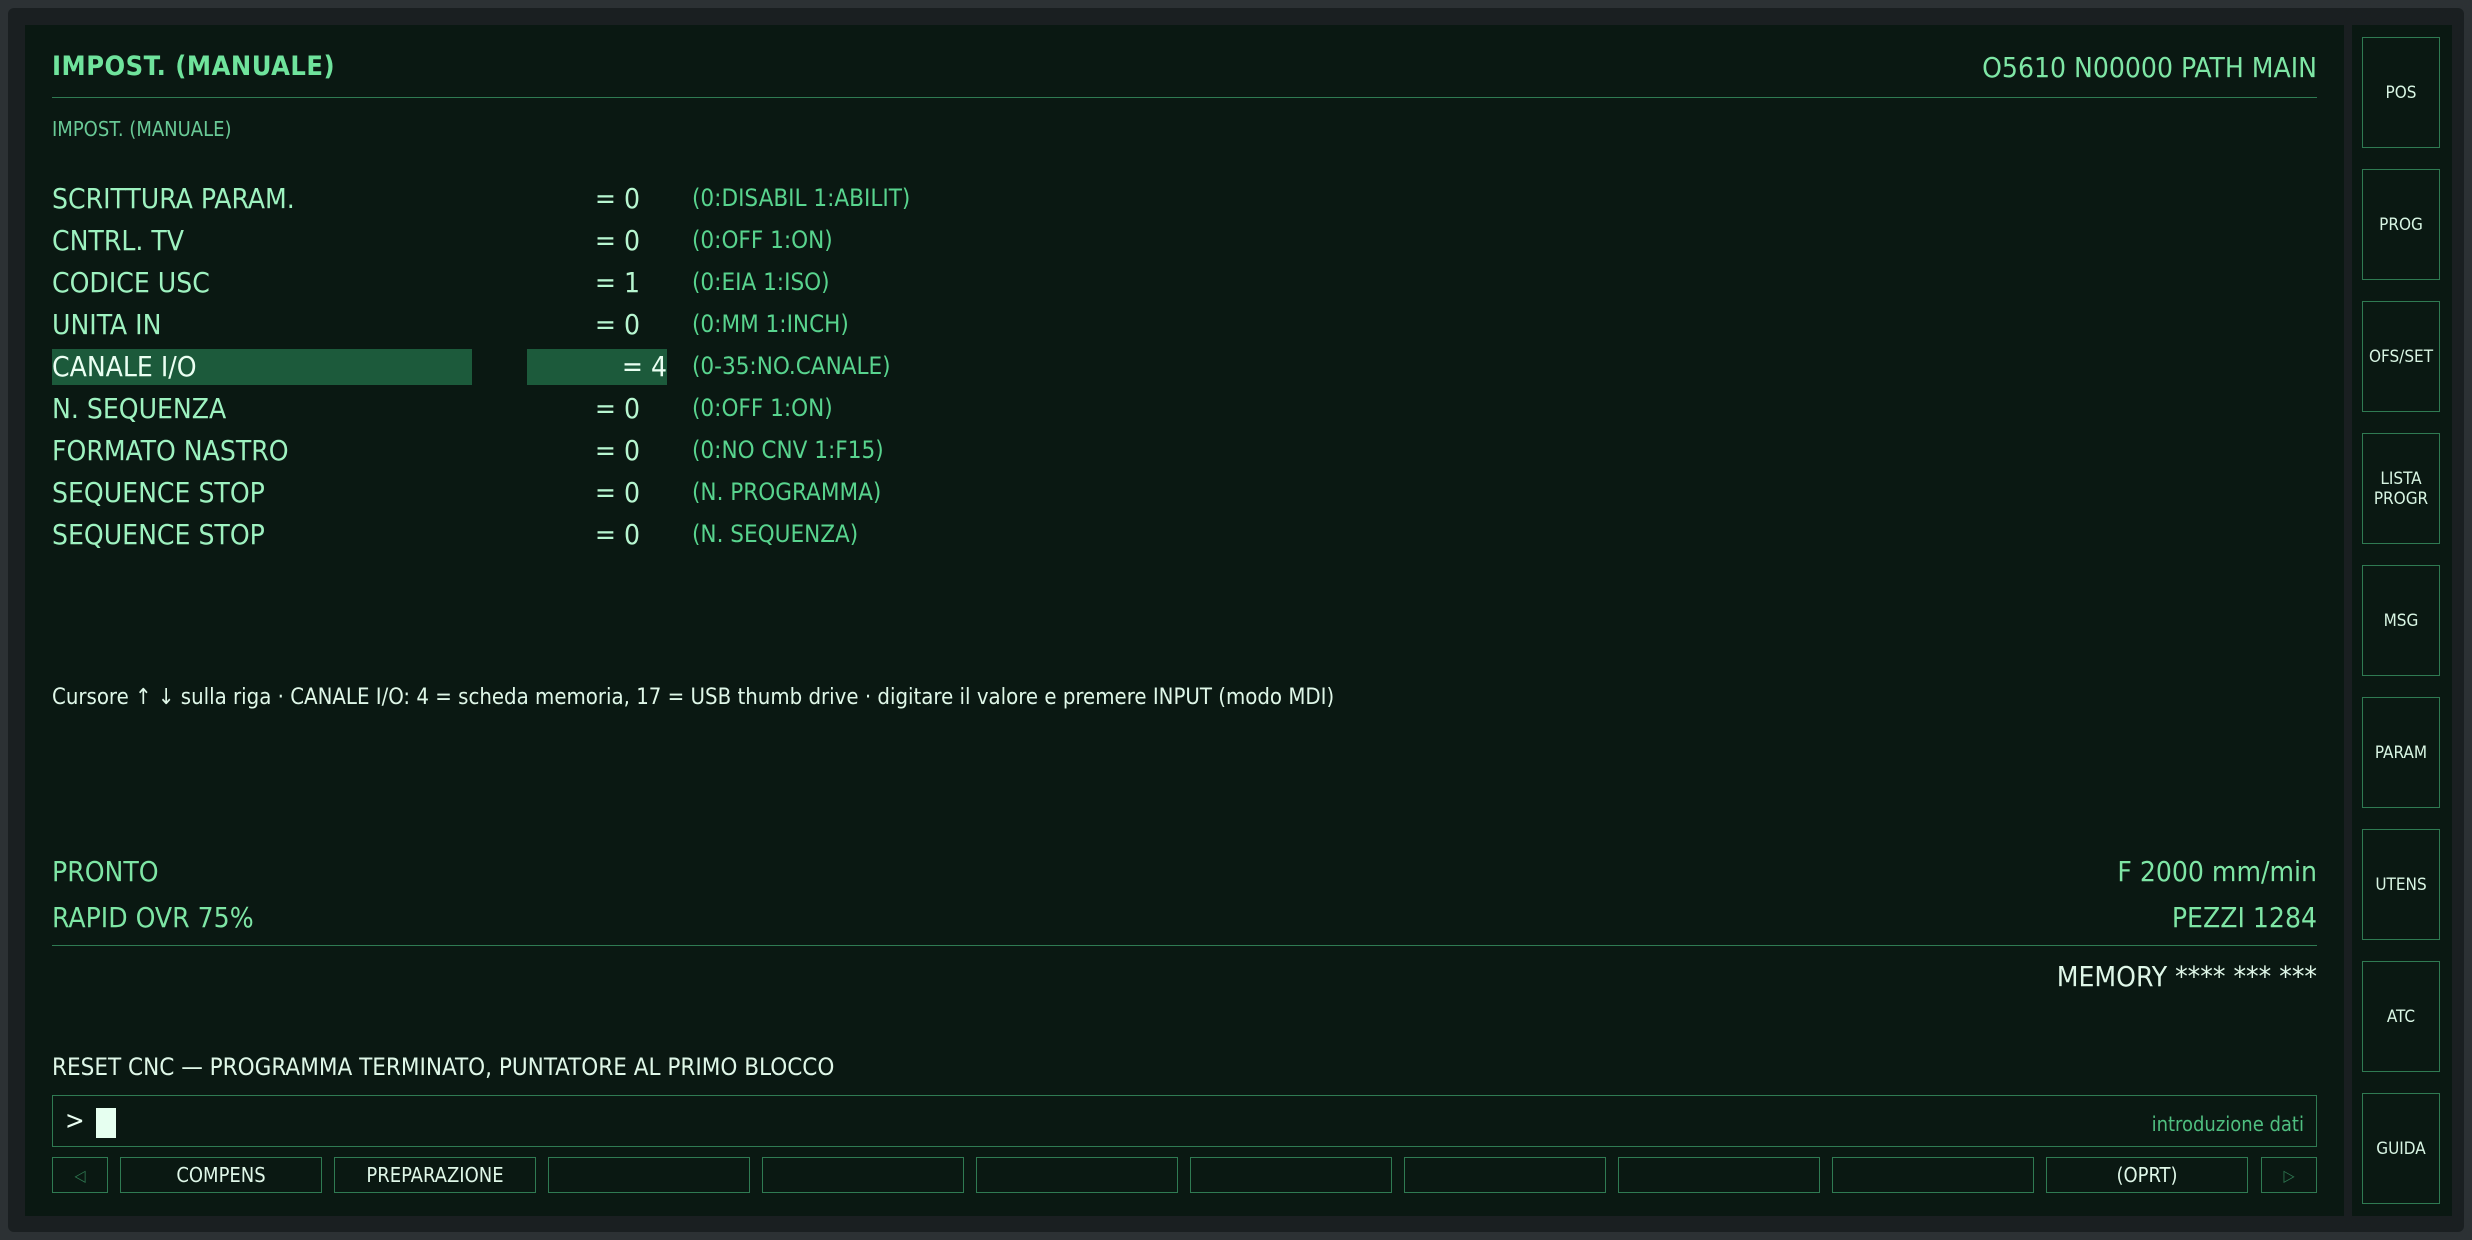 This screenshot has width=2472, height=1240. I want to click on function-key-atc: ATC, so click(2401, 1016).